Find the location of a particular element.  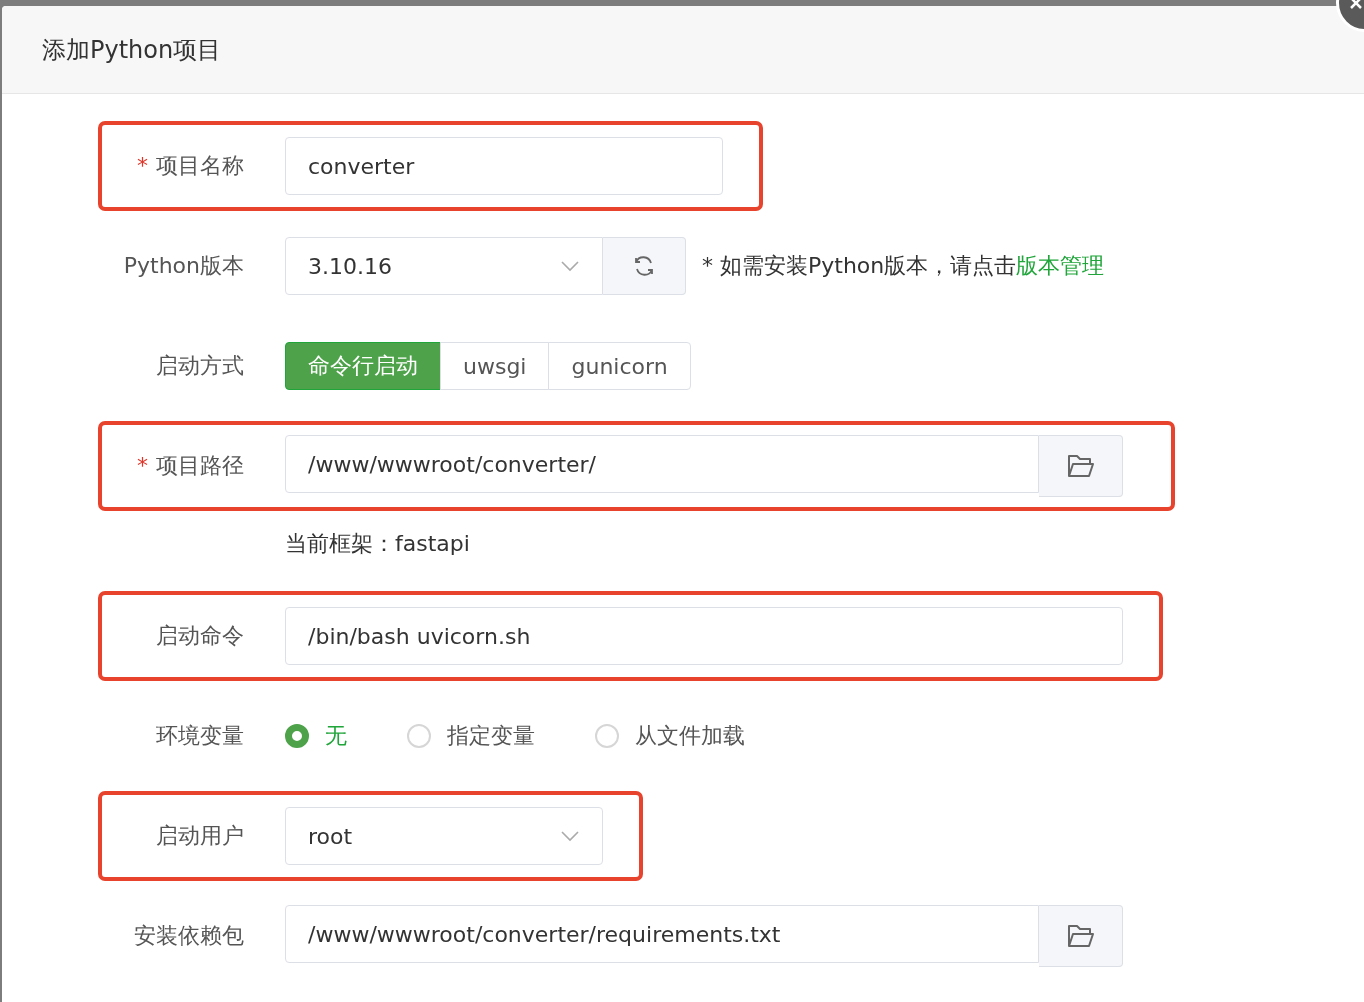

select-value: 3.10.16 is located at coordinates (350, 266).